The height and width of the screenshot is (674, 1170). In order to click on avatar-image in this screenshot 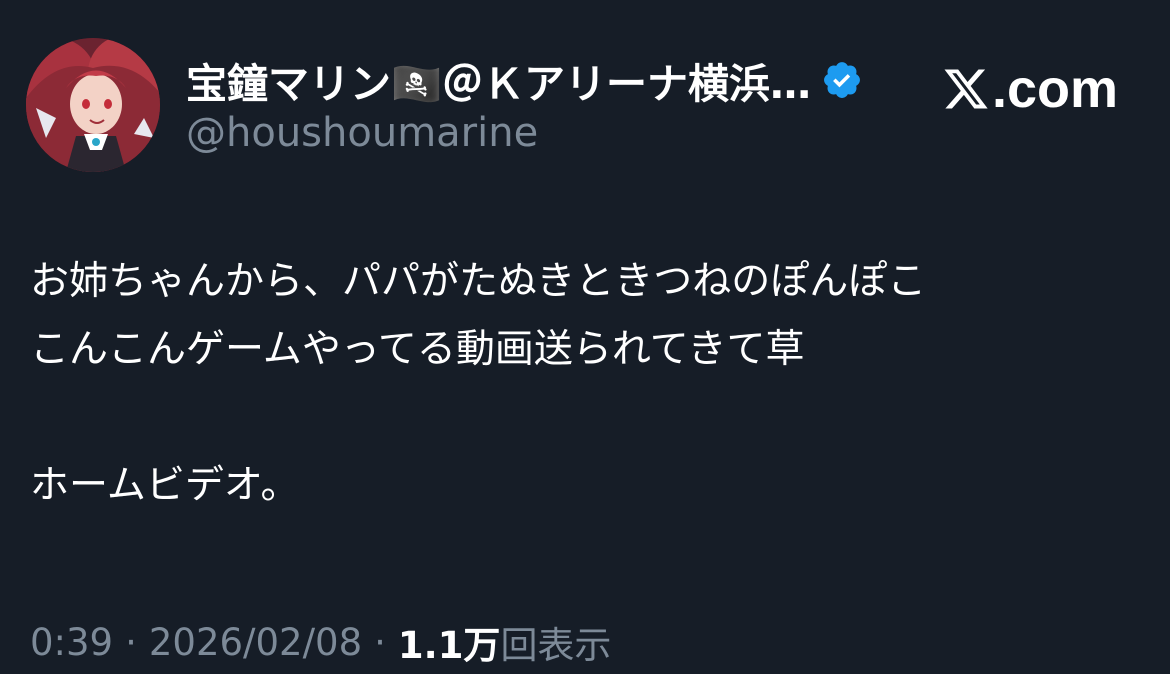, I will do `click(93, 105)`.